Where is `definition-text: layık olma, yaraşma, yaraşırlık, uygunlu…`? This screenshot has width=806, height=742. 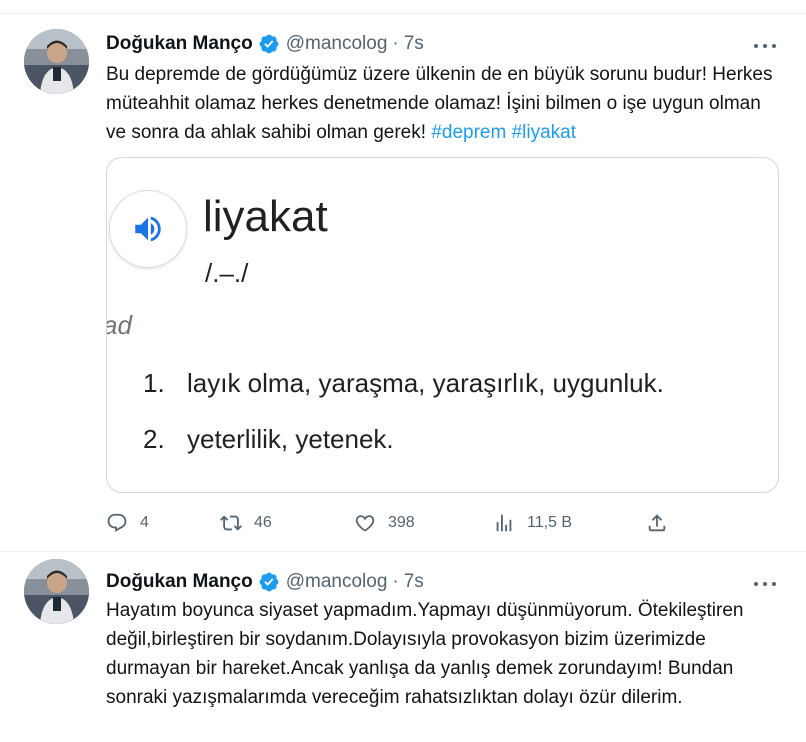
definition-text: layık olma, yaraşma, yaraşırlık, uygunlu… is located at coordinates (425, 383).